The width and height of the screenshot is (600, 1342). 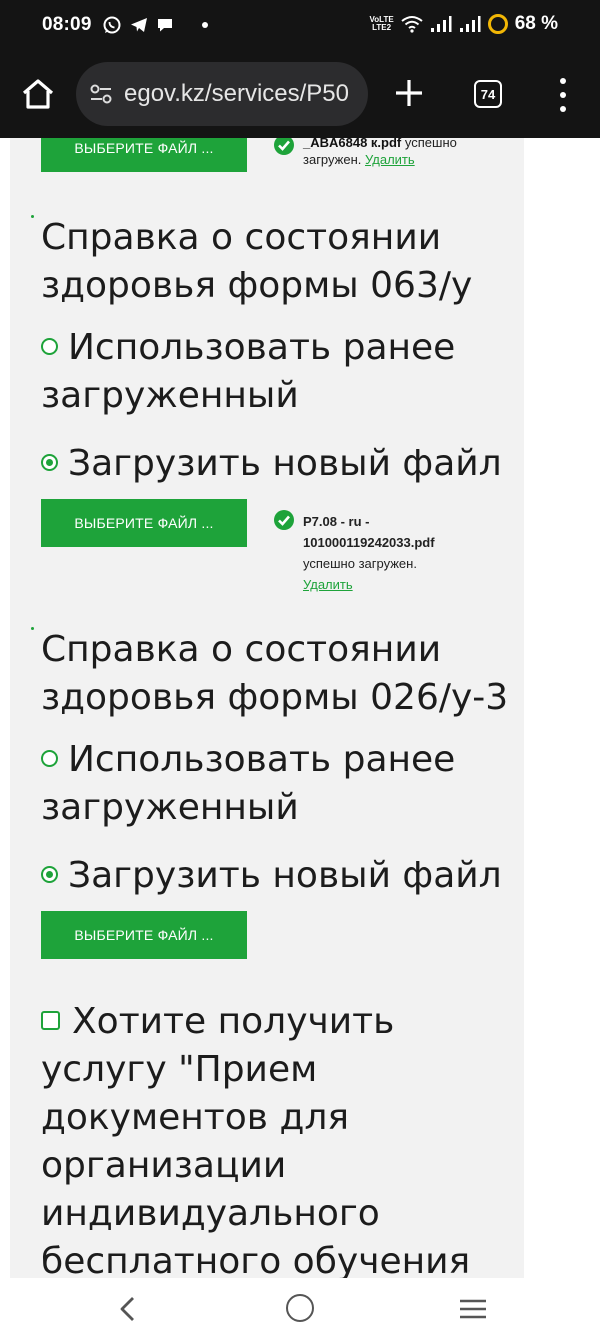 What do you see at coordinates (409, 93) in the screenshot?
I see `new-tab-plus-icon` at bounding box center [409, 93].